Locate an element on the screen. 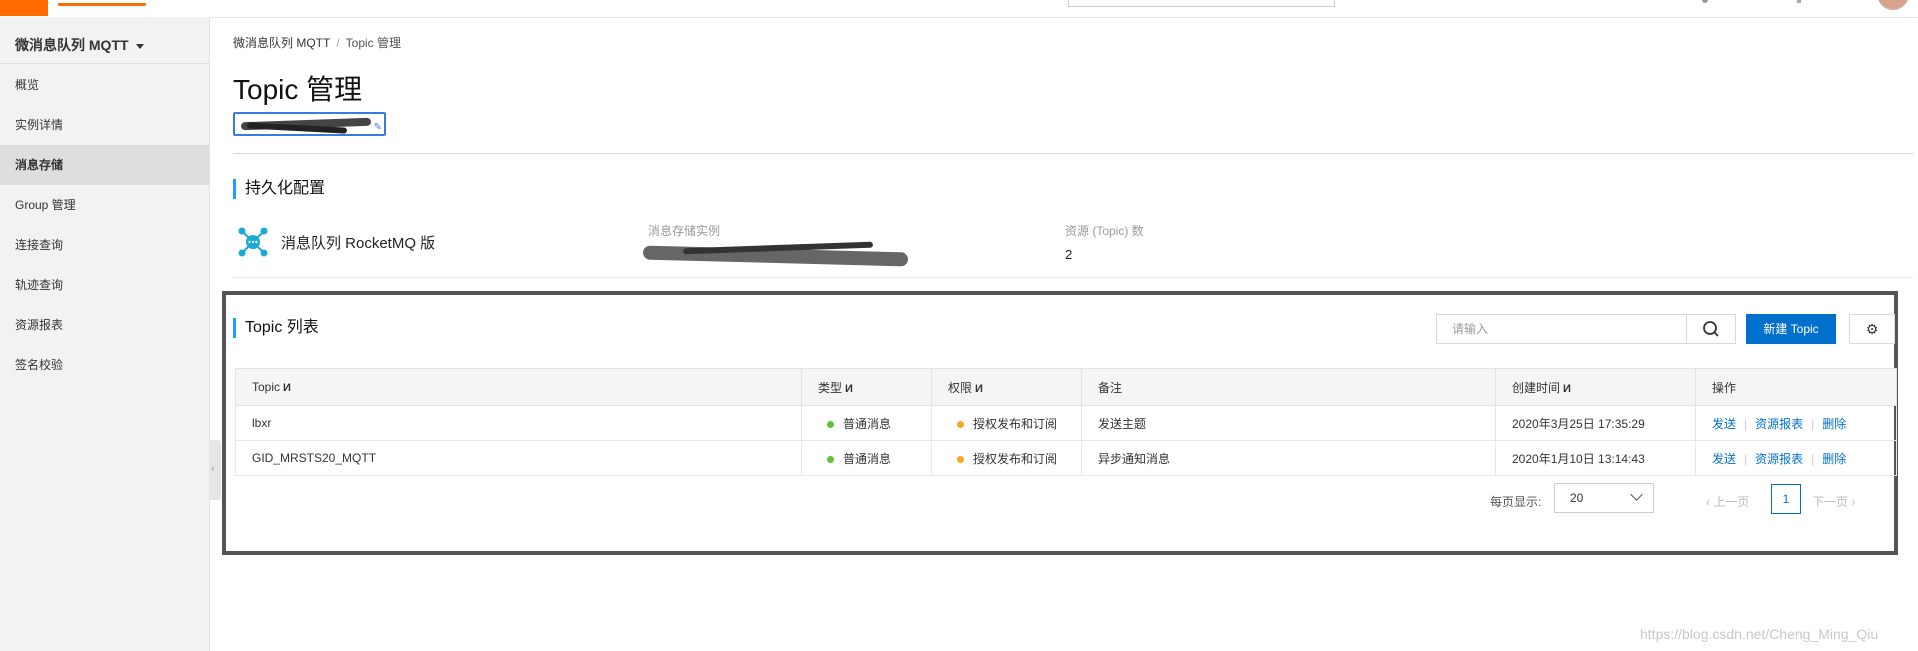 Image resolution: width=1918 pixels, height=651 pixels. product-name: 消息队列 RocketMQ 版 is located at coordinates (358, 243).